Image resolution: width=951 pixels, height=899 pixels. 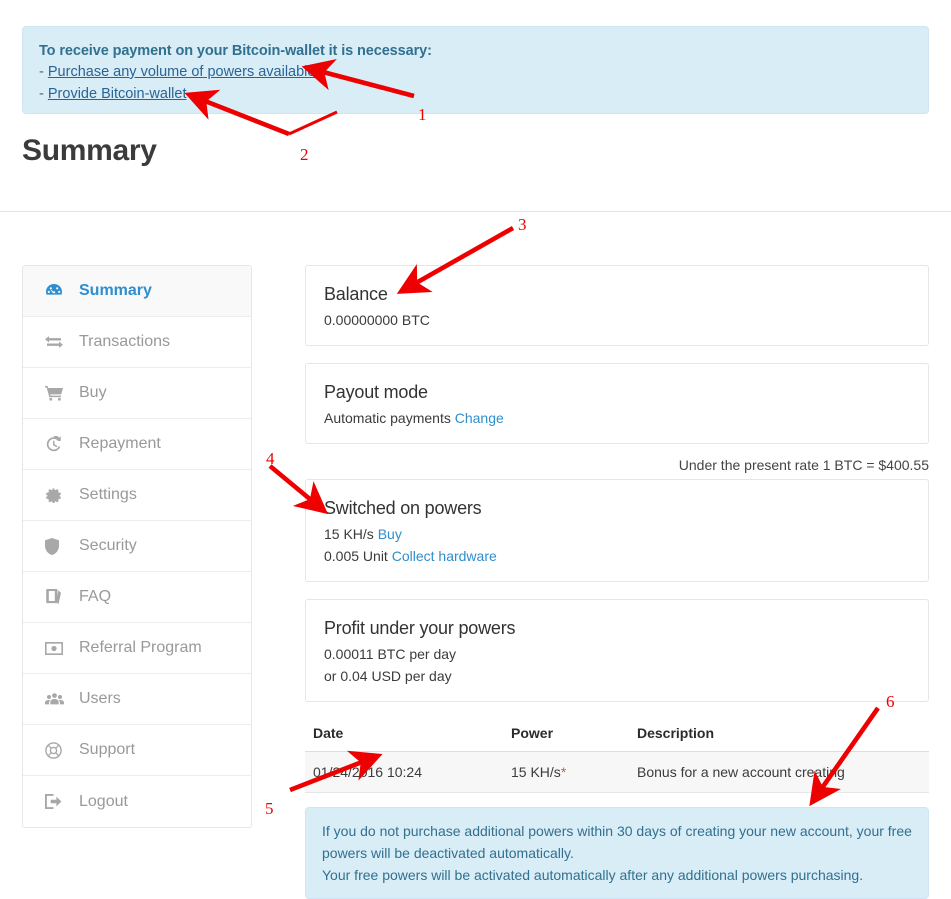 What do you see at coordinates (137, 699) in the screenshot?
I see `sidebar-item-users: Users` at bounding box center [137, 699].